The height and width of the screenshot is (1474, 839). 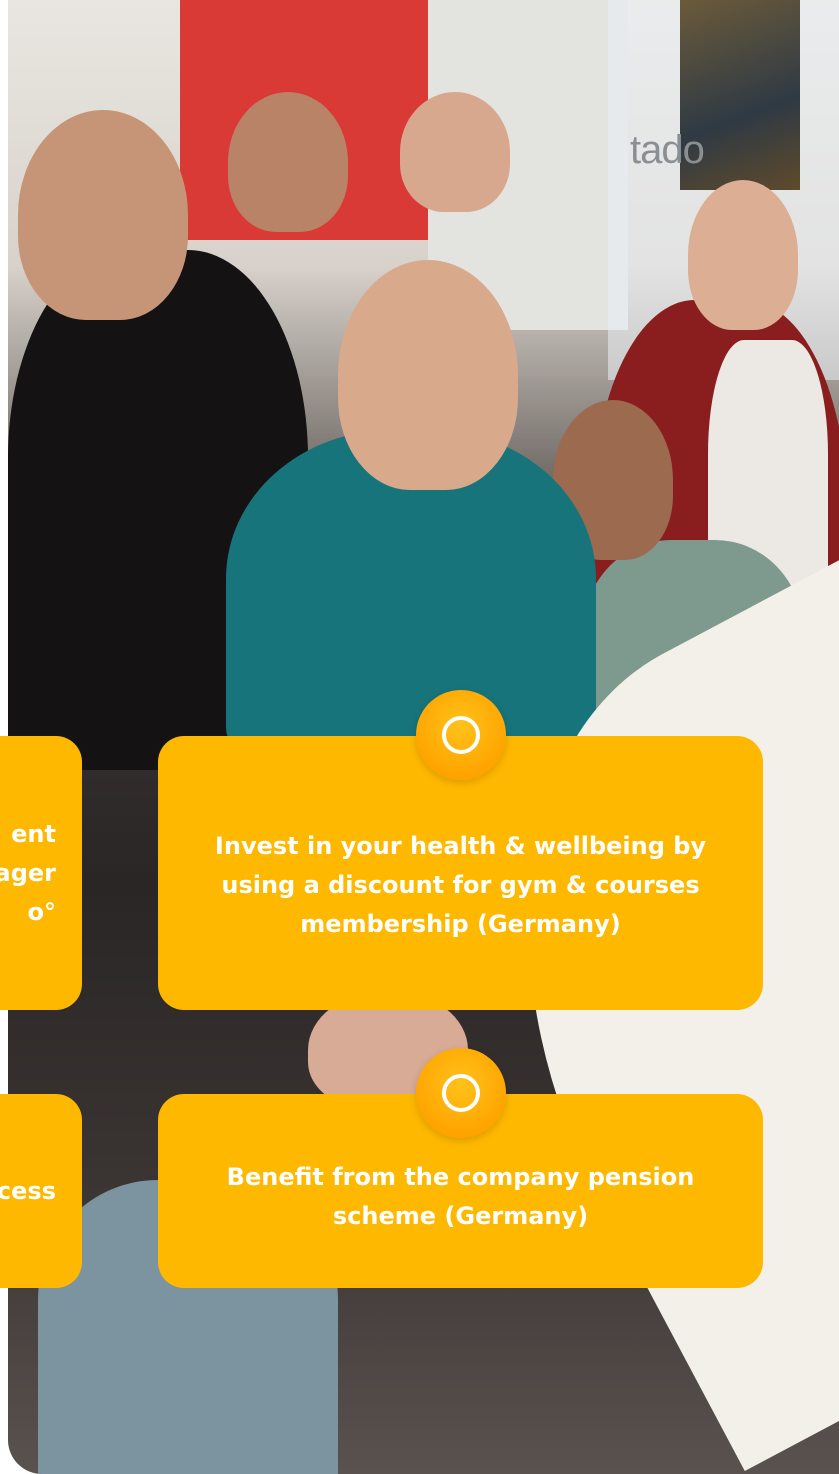 What do you see at coordinates (667, 150) in the screenshot?
I see `wall-logo: tado` at bounding box center [667, 150].